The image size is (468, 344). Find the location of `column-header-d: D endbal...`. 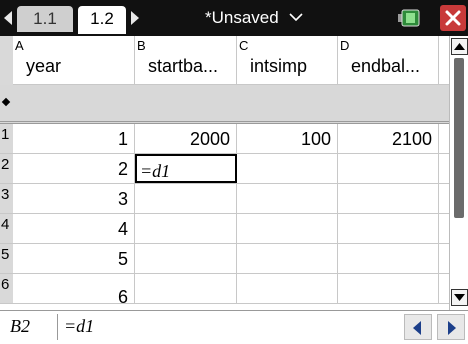

column-header-d: D endbal... is located at coordinates (388, 60).